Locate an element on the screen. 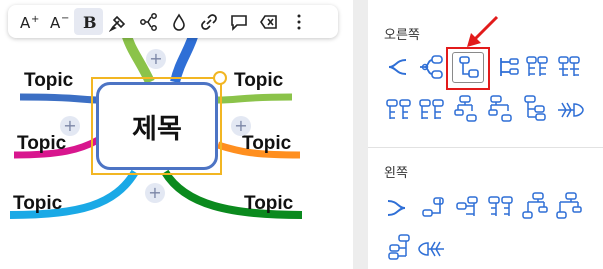 The width and height of the screenshot is (603, 269). layout-right-org-icon is located at coordinates (509, 67).